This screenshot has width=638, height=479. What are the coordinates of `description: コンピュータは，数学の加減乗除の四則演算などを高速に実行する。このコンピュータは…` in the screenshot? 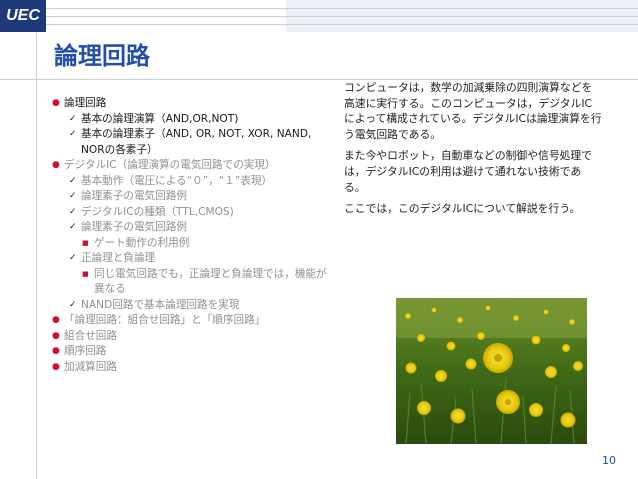 It's located at (473, 151).